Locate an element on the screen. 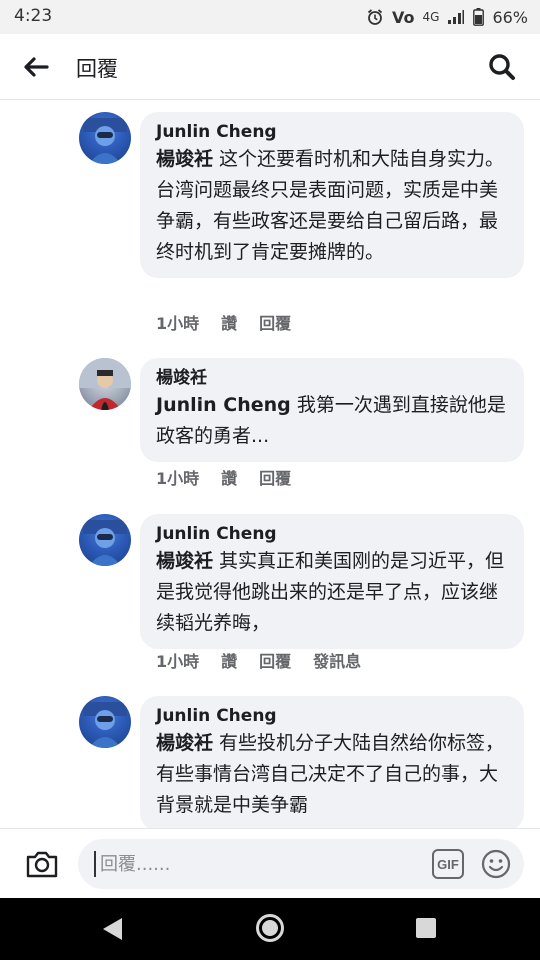  status-bar: 4:23 Vo 4G 66% is located at coordinates (270, 17).